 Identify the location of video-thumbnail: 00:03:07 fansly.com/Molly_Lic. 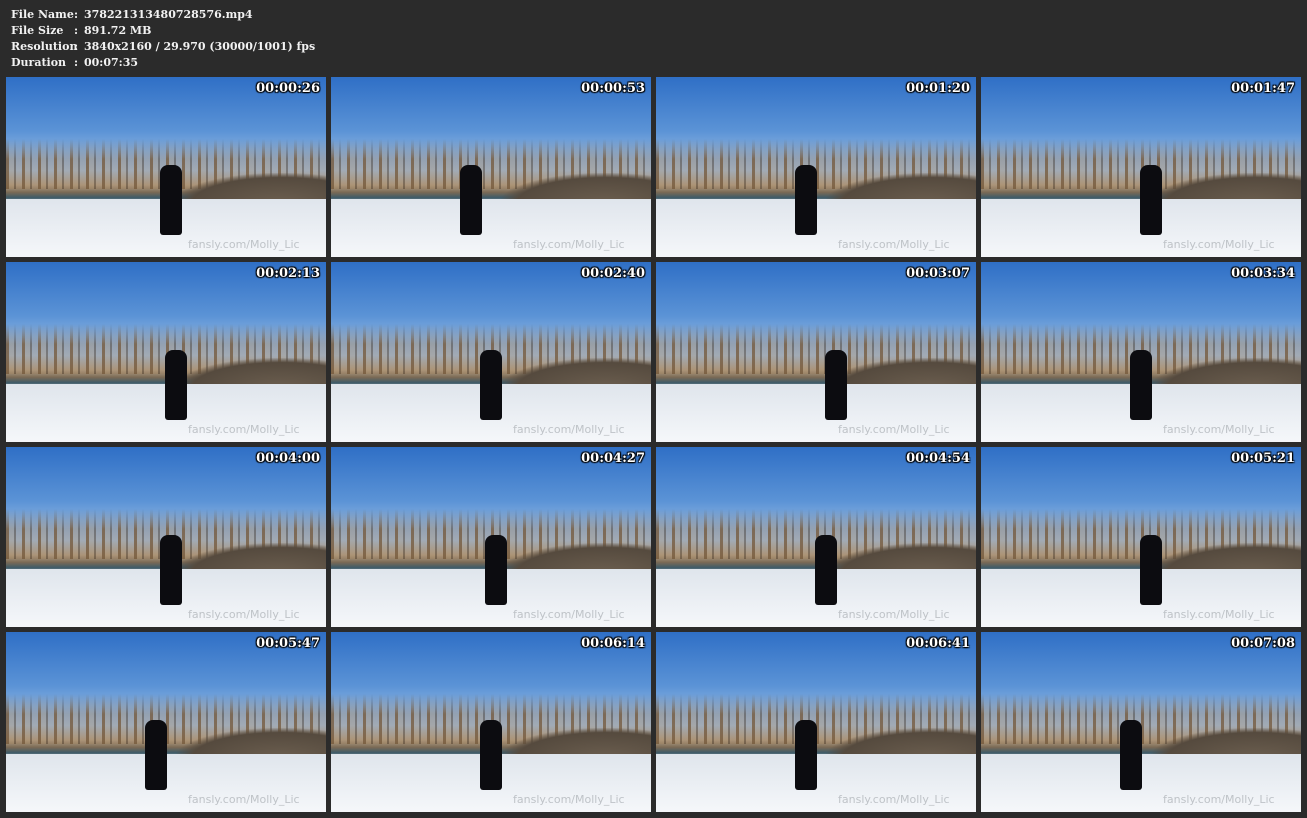
(816, 352).